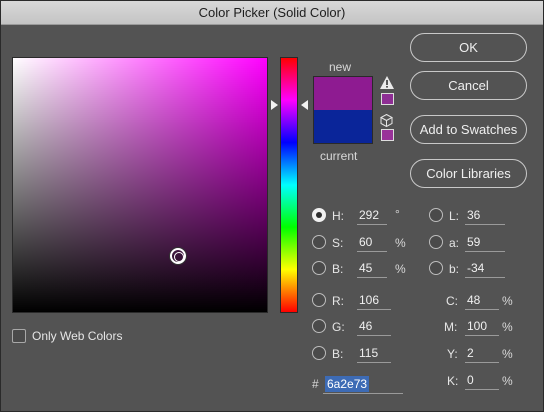  What do you see at coordinates (387, 82) in the screenshot?
I see `warning-triangle-icon` at bounding box center [387, 82].